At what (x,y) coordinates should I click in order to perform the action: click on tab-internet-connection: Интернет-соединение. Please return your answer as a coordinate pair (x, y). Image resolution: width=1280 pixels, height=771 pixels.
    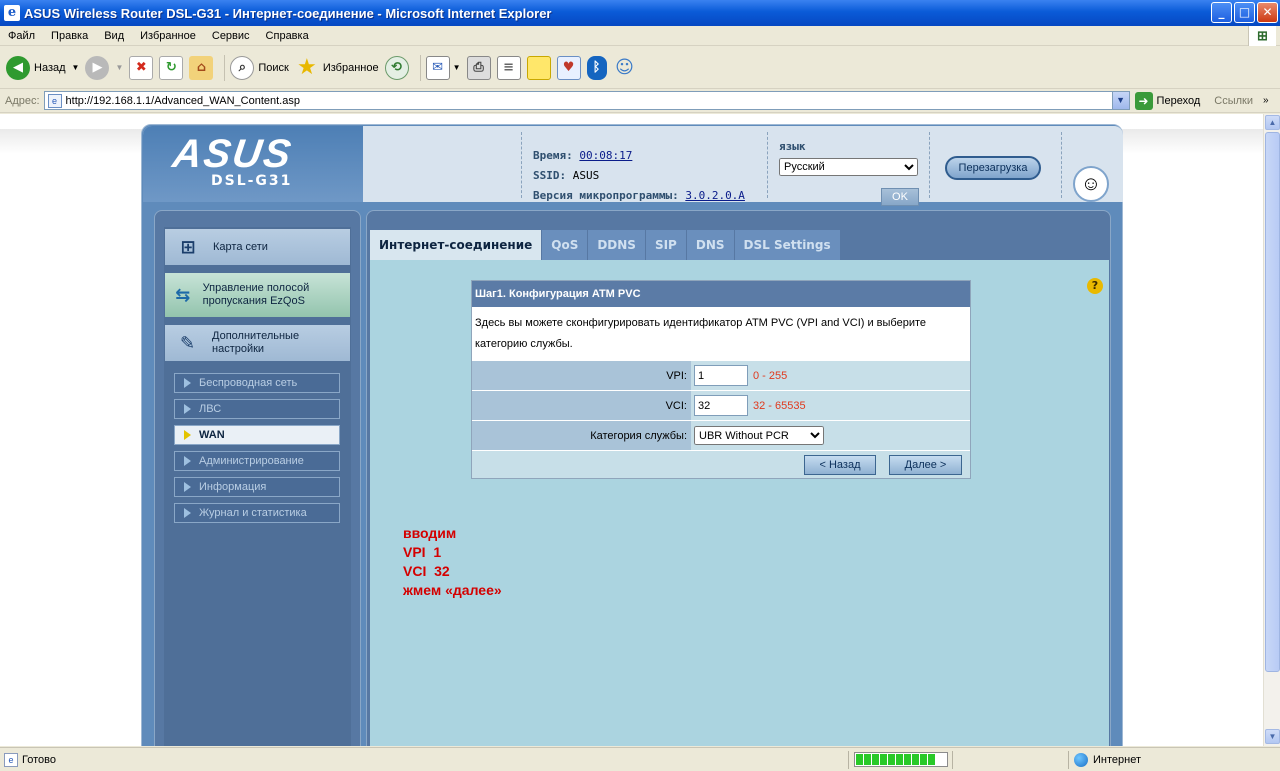
    Looking at the image, I should click on (456, 246).